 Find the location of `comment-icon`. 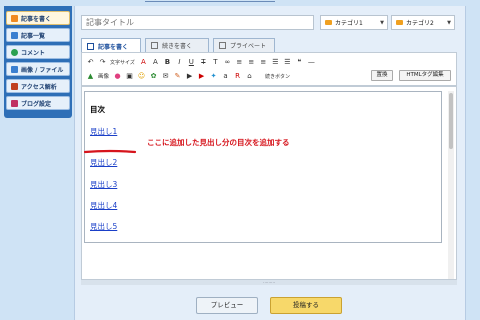

comment-icon is located at coordinates (14, 52).